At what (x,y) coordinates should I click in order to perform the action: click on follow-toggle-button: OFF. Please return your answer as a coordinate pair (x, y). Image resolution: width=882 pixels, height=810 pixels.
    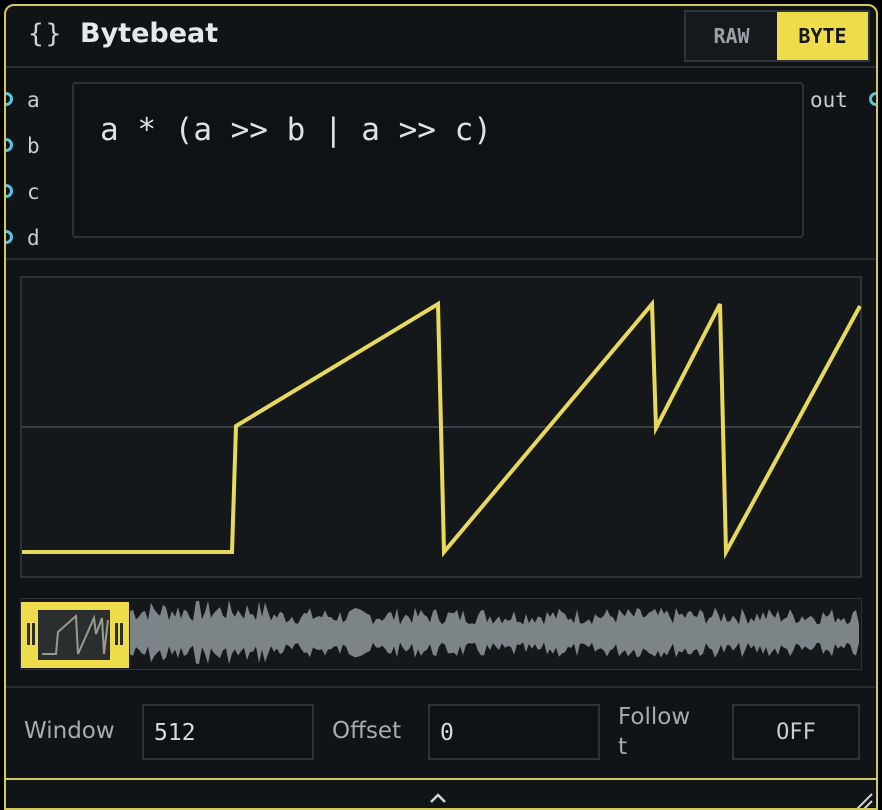
    Looking at the image, I should click on (796, 732).